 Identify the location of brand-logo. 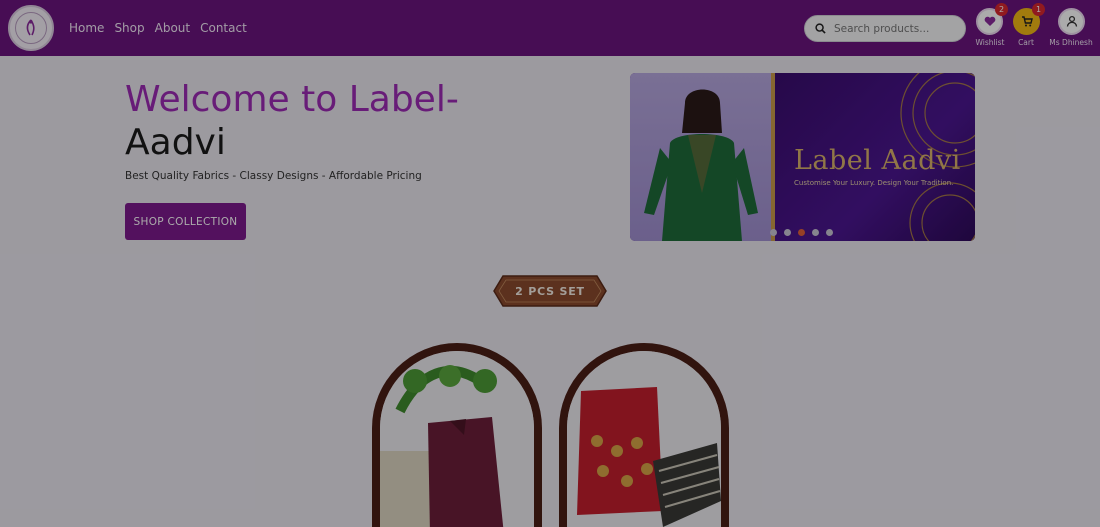
(31, 28).